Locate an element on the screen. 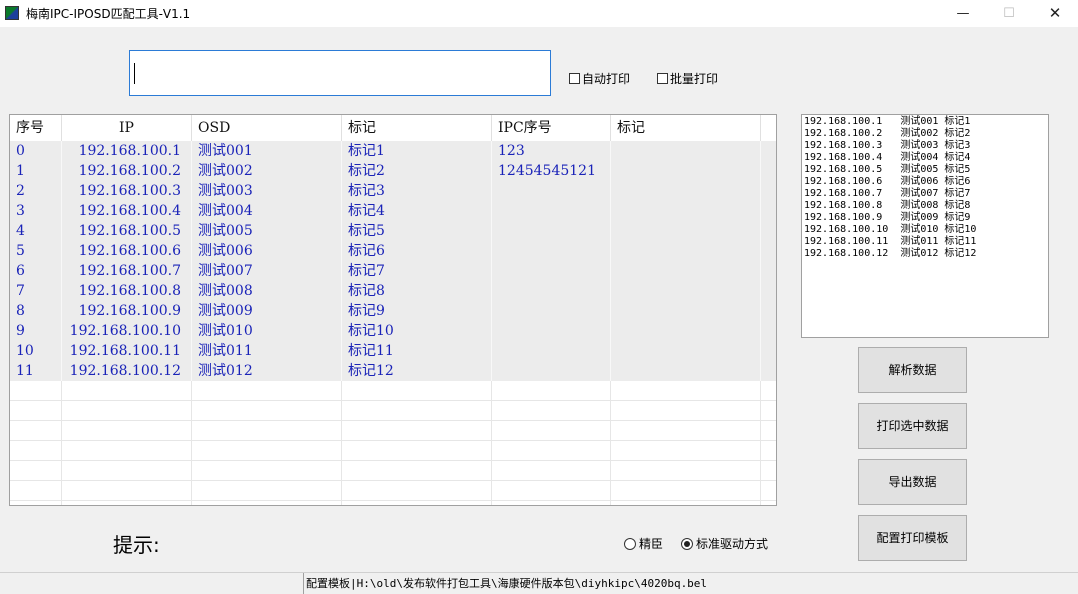 This screenshot has width=1078, height=594. list-item: 192.168.100.1 测试001 标记1 is located at coordinates (926, 122).